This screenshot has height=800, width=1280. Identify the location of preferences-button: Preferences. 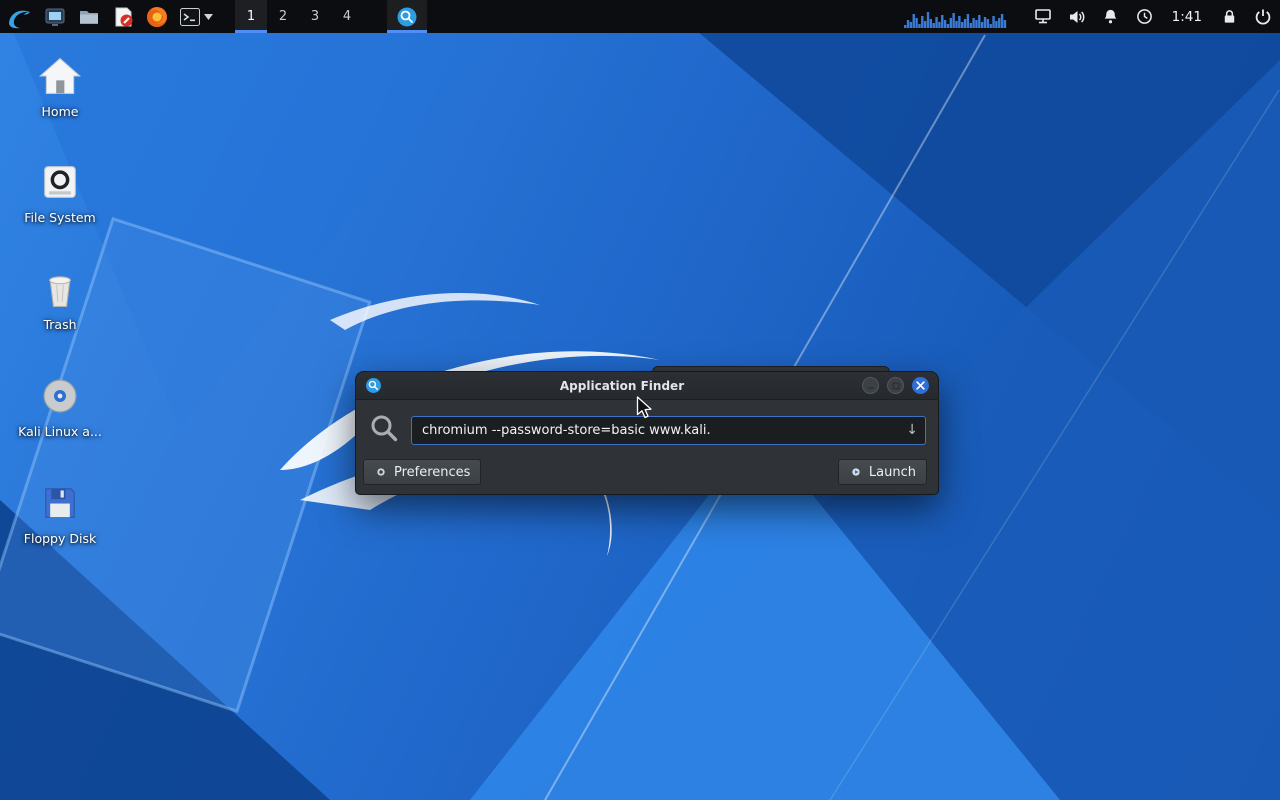
(422, 472).